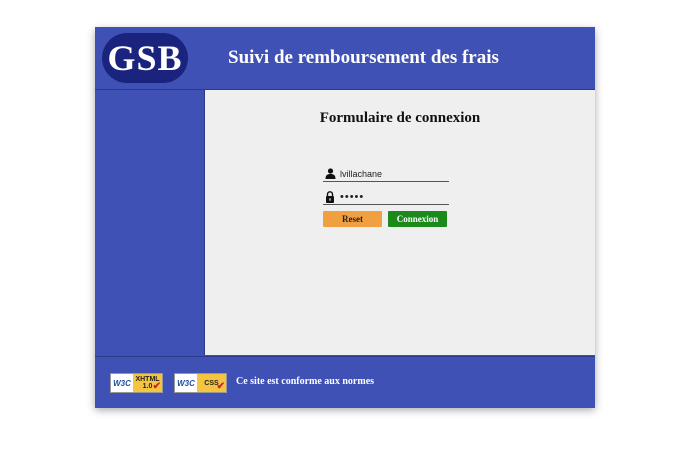  Describe the element at coordinates (145, 58) in the screenshot. I see `gsb-logo: GSB` at that location.